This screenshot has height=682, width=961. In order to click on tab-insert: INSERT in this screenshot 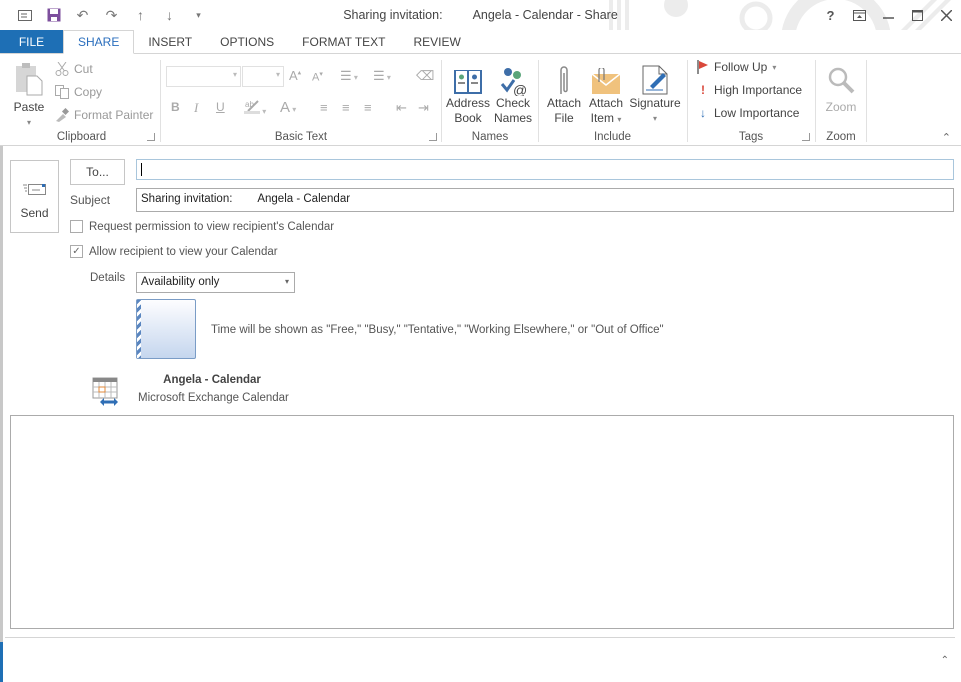, I will do `click(170, 41)`.